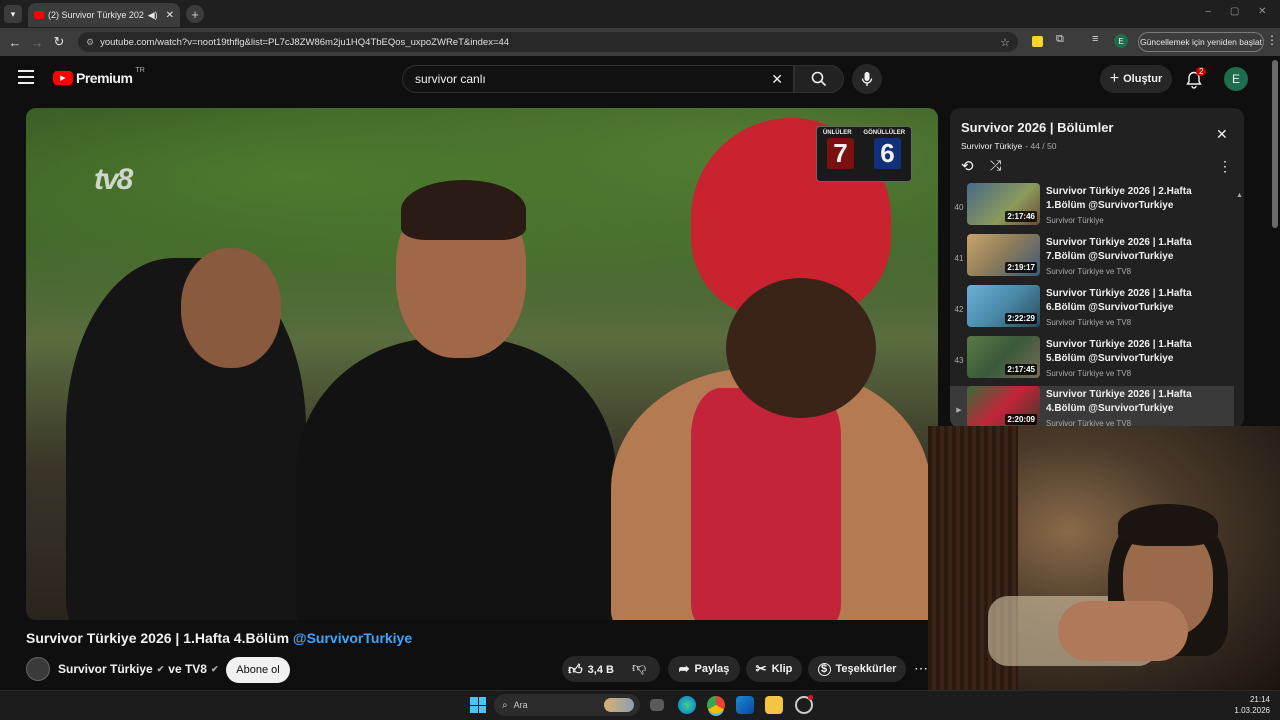 This screenshot has height=720, width=1280. What do you see at coordinates (887, 153) in the screenshot?
I see `team-right-score: 6` at bounding box center [887, 153].